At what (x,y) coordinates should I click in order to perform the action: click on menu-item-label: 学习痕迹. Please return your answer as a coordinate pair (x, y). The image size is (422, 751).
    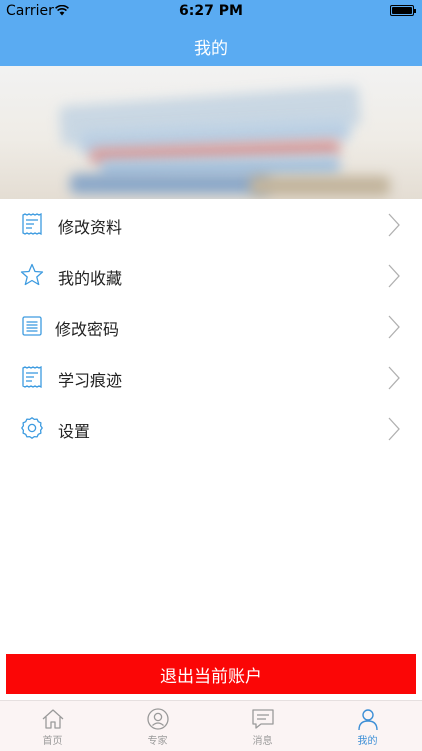
    Looking at the image, I should click on (90, 380).